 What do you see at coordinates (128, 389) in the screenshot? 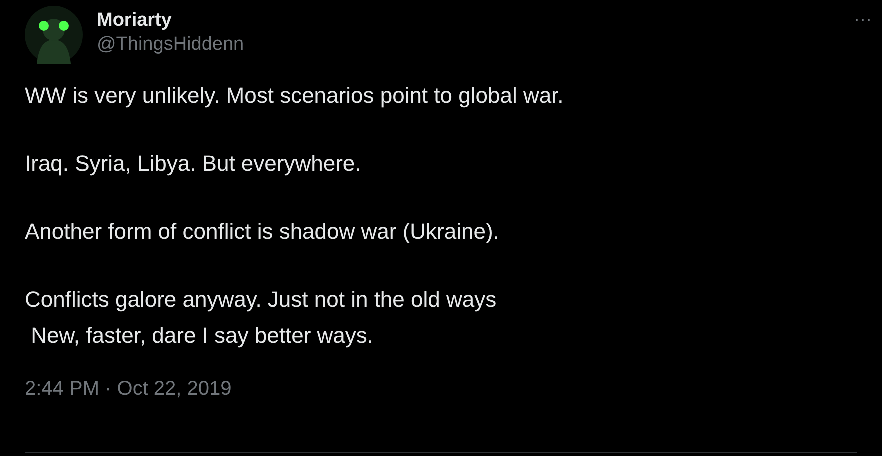
I see `tweet-timestamp: 2:44 PM · Oct 22, 2019` at bounding box center [128, 389].